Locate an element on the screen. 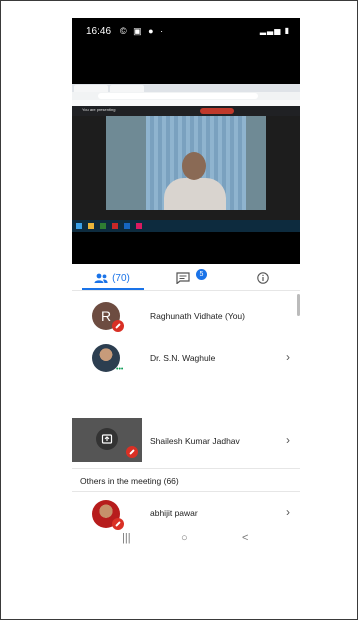 The width and height of the screenshot is (358, 620). android-nav-bar: ||| ○ < is located at coordinates (186, 540).